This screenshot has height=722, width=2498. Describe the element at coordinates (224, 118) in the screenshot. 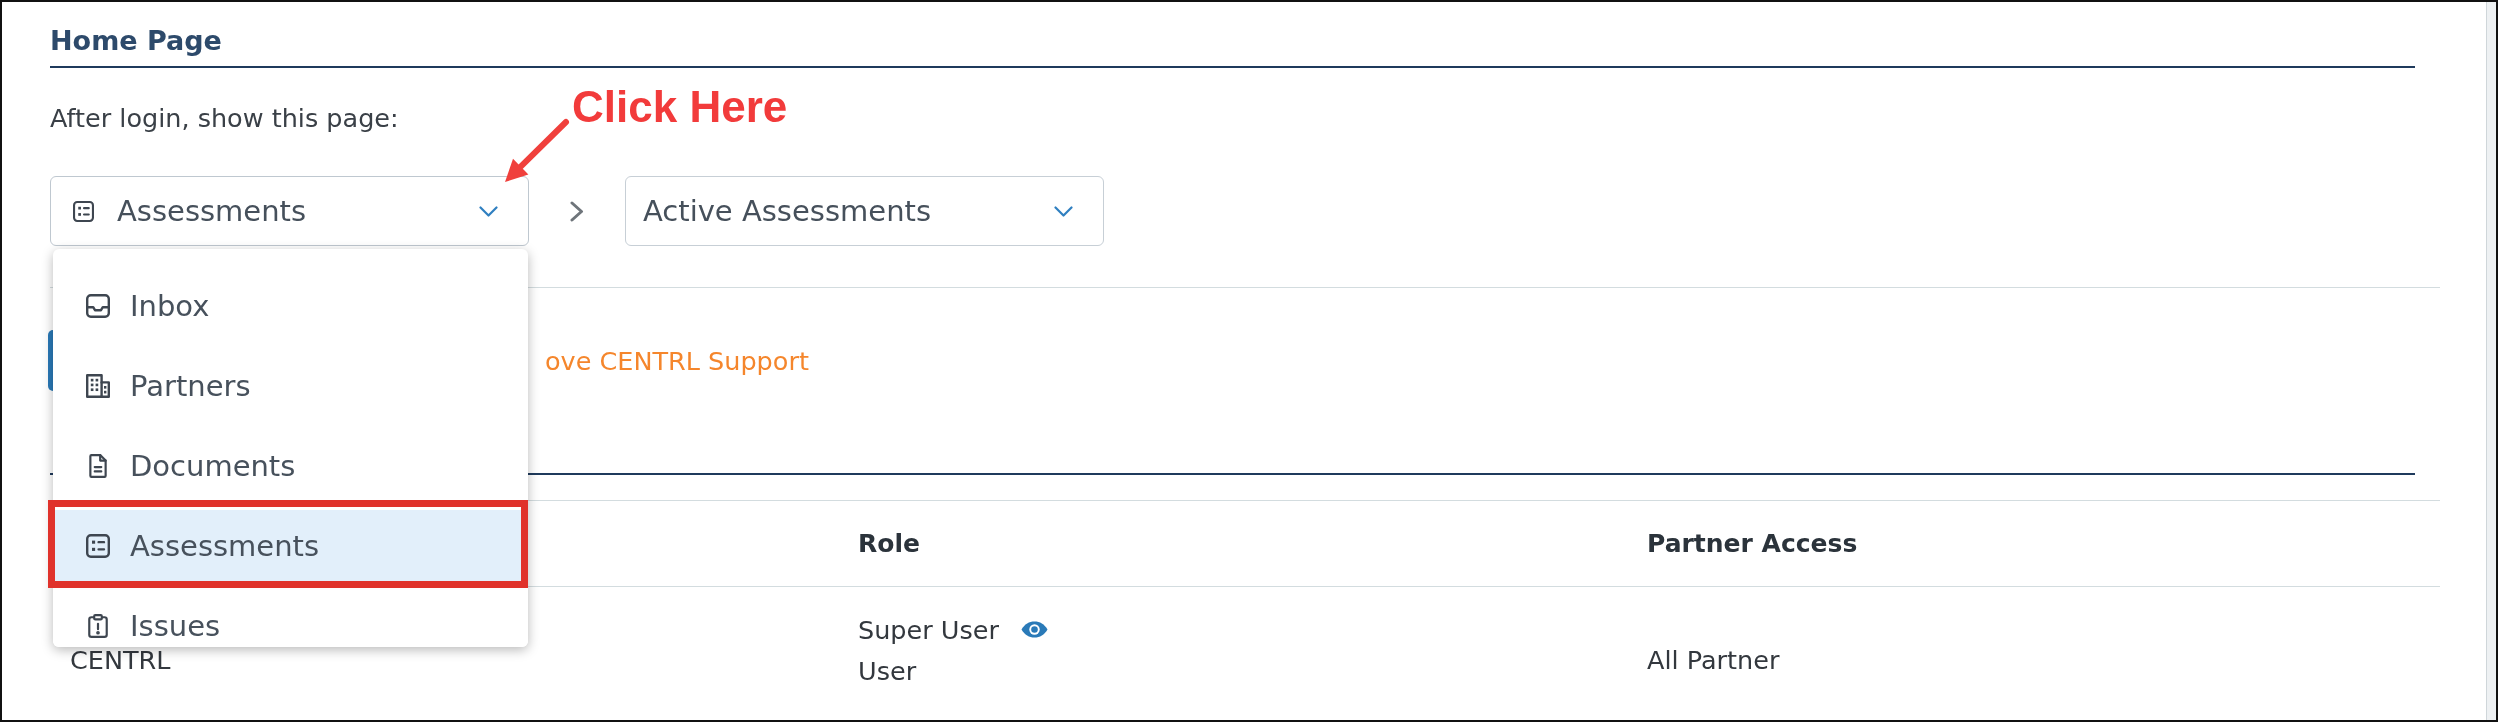

I see `prompt-text: After login, show this page:` at that location.